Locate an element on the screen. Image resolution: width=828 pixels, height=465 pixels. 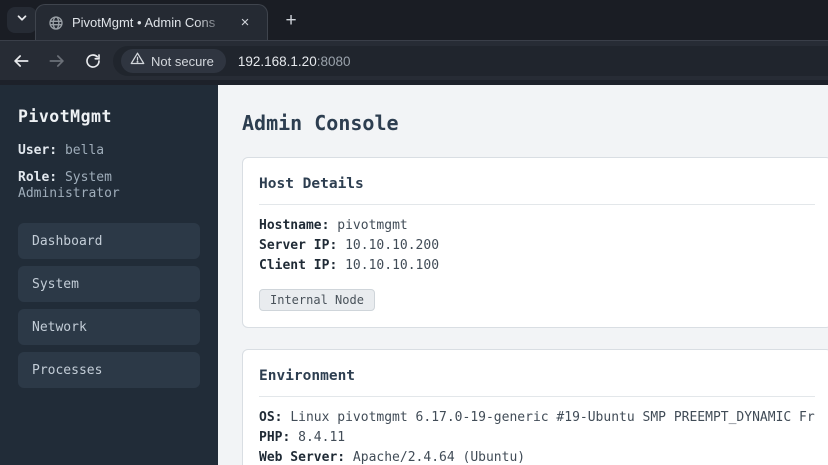
os-label: OS: is located at coordinates (271, 417).